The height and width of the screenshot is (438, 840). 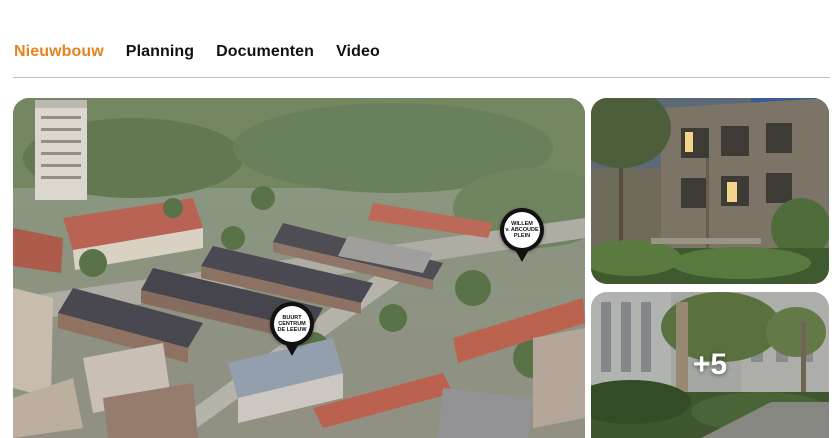 I want to click on more-photos-count: +5, so click(x=710, y=365).